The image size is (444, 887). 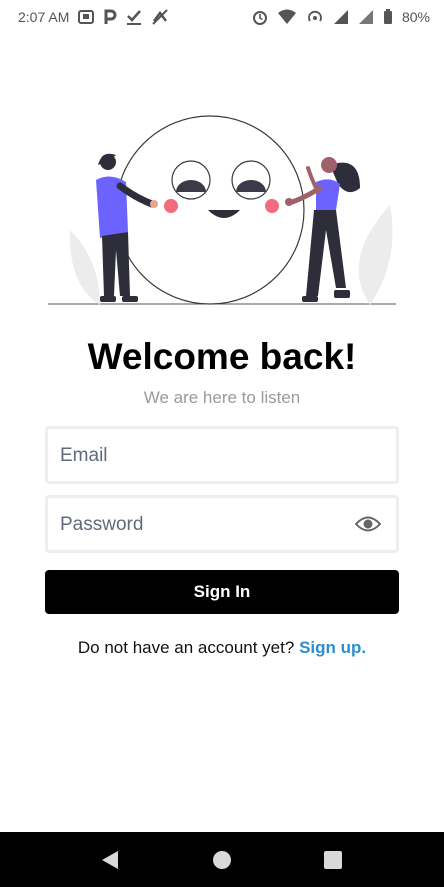 I want to click on status-bar-left: 2:07 AM, so click(x=93, y=17).